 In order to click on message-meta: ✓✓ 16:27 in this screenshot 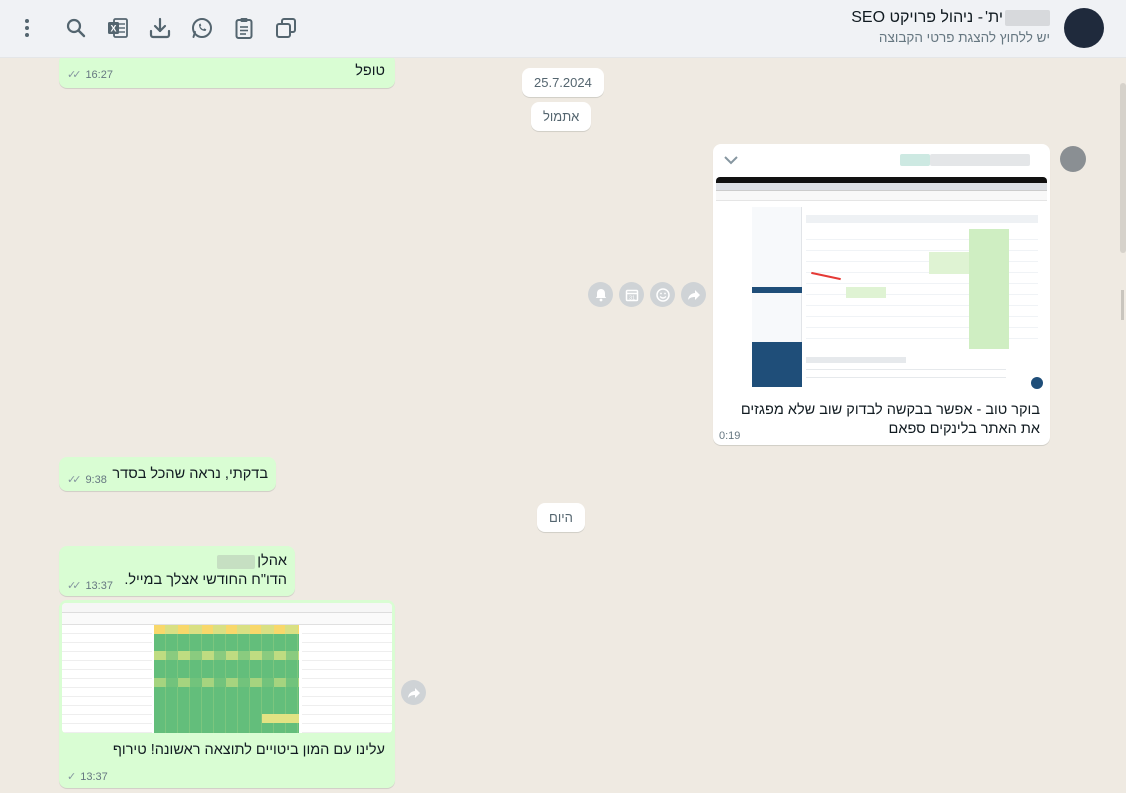, I will do `click(90, 75)`.